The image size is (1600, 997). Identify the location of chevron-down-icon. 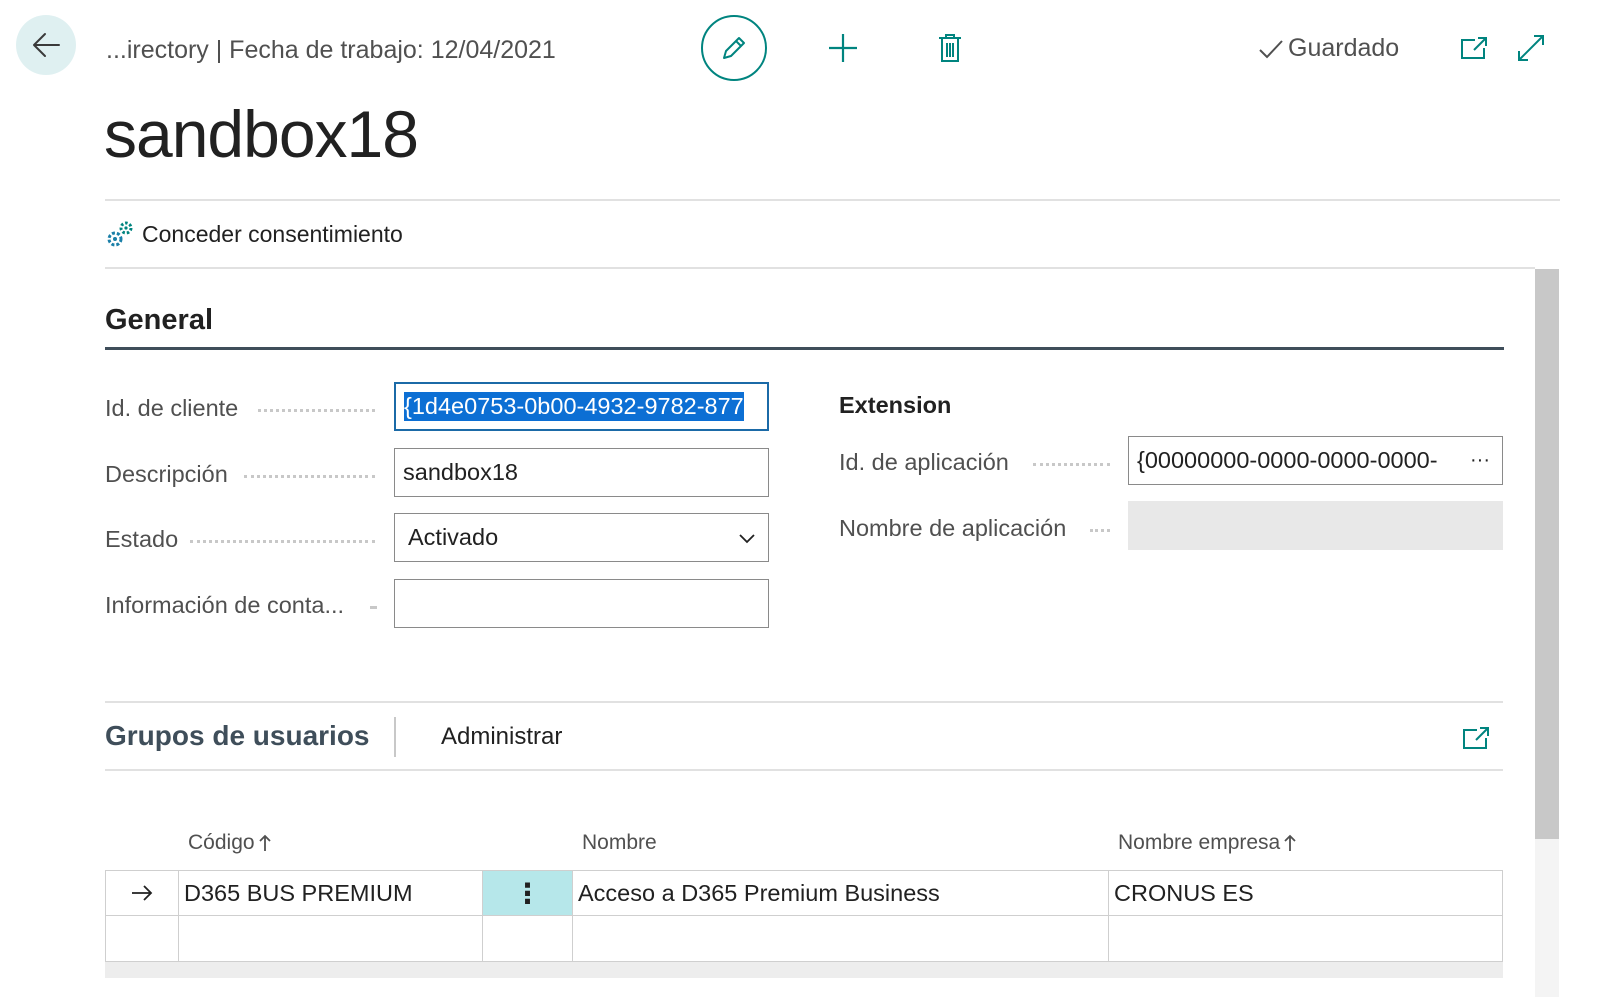
(747, 538).